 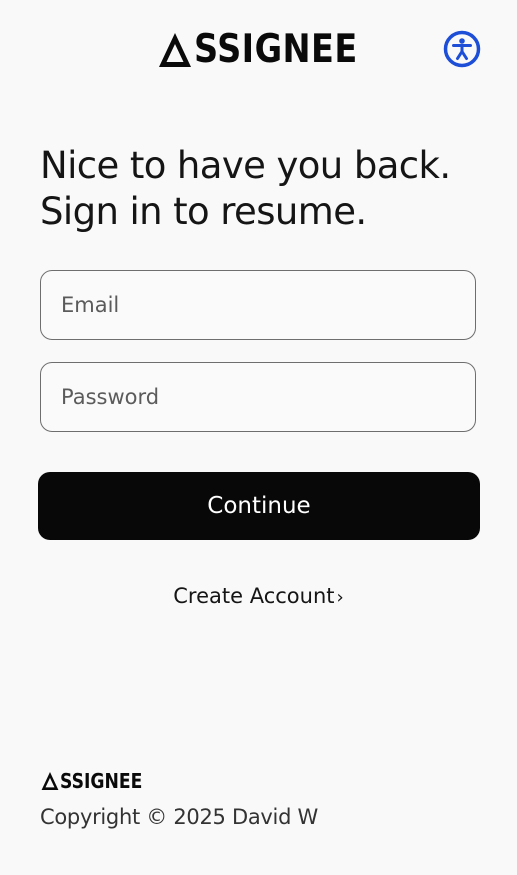 What do you see at coordinates (50, 781) in the screenshot?
I see `footer-logo-triangle-icon` at bounding box center [50, 781].